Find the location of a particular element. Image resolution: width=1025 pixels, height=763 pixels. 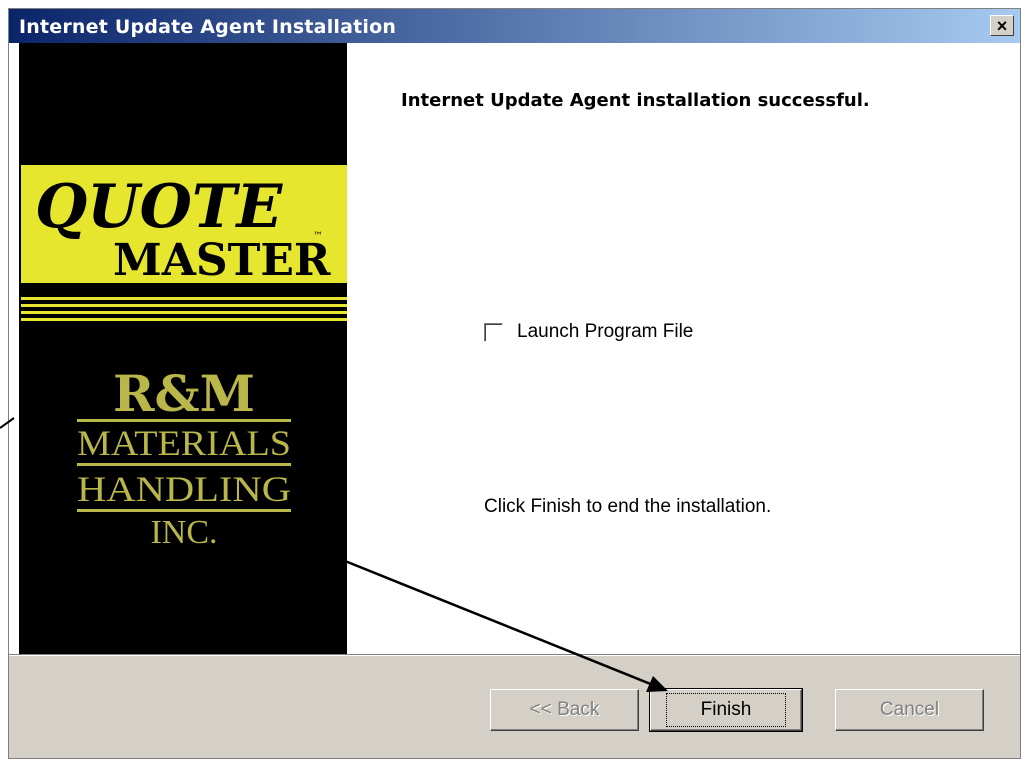

finish-hint: Click Finish to end the installation. is located at coordinates (628, 506).